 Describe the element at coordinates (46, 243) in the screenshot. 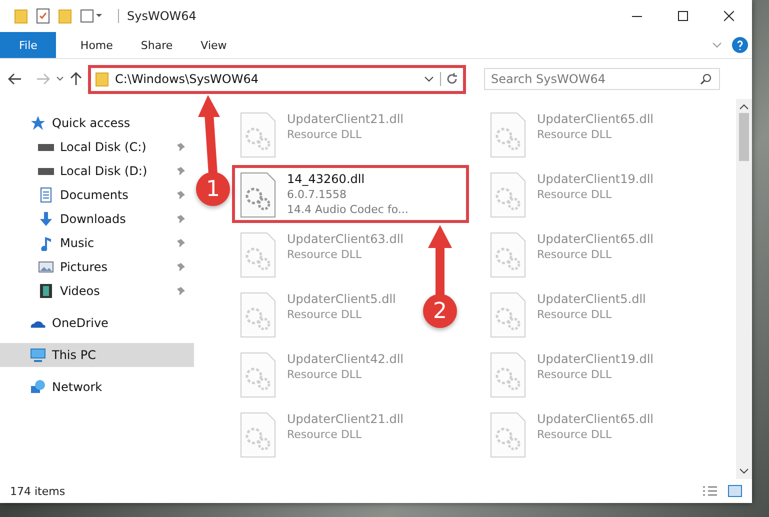

I see `music-note-icon` at that location.